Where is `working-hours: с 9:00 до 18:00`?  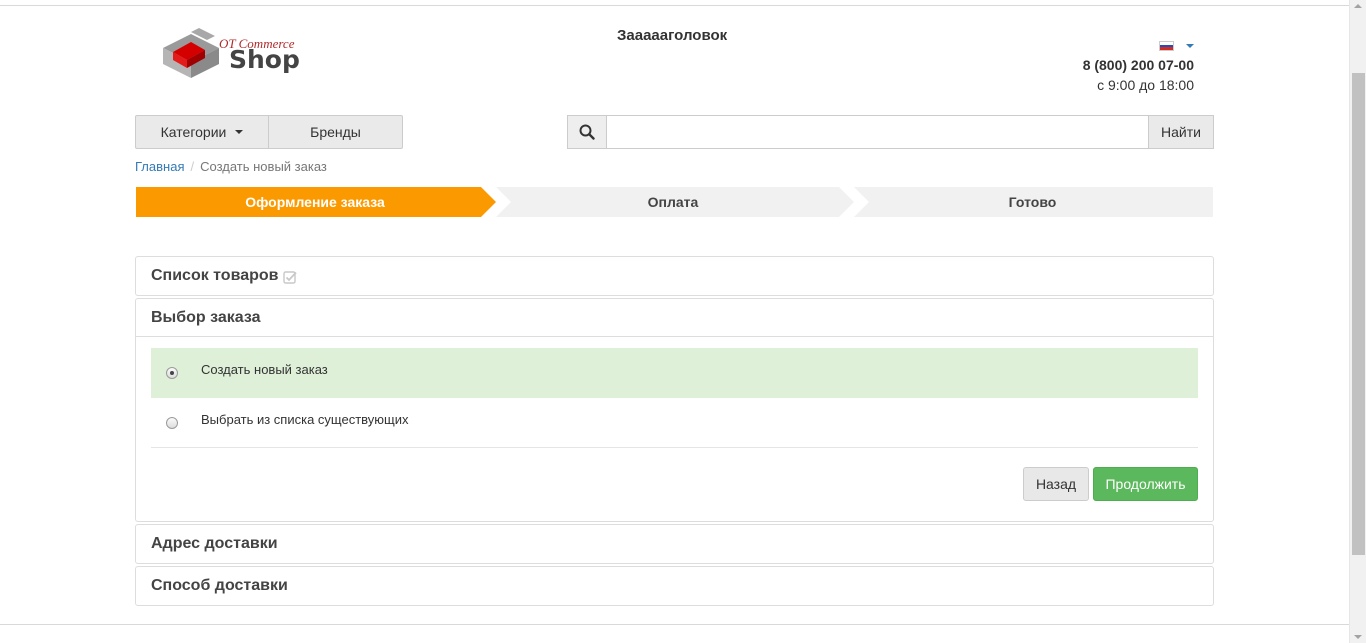
working-hours: с 9:00 до 18:00 is located at coordinates (1145, 85).